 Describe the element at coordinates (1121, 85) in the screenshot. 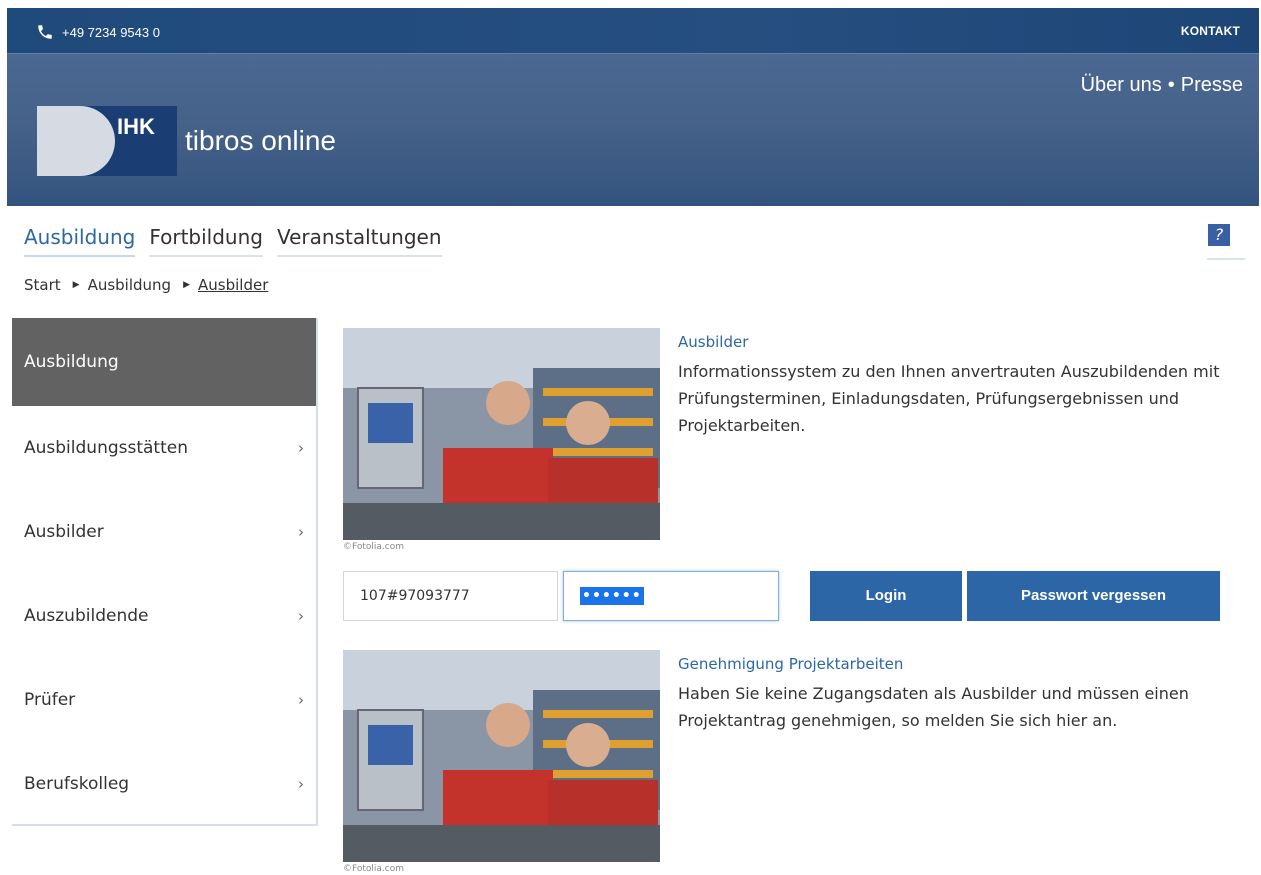

I see `about-link: Über uns` at that location.